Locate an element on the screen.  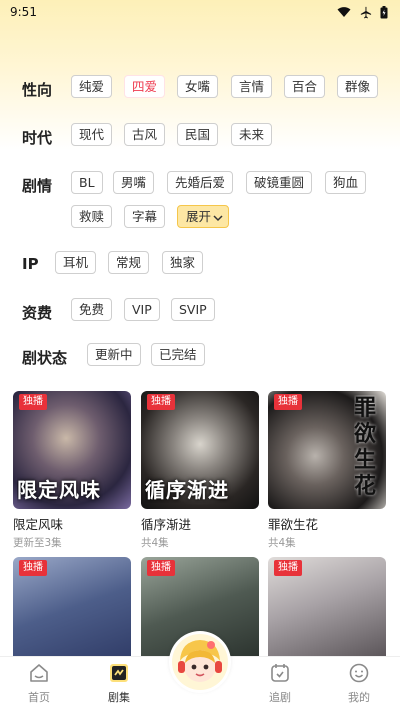
drama-title: 循序渐进 is located at coordinates (166, 523).